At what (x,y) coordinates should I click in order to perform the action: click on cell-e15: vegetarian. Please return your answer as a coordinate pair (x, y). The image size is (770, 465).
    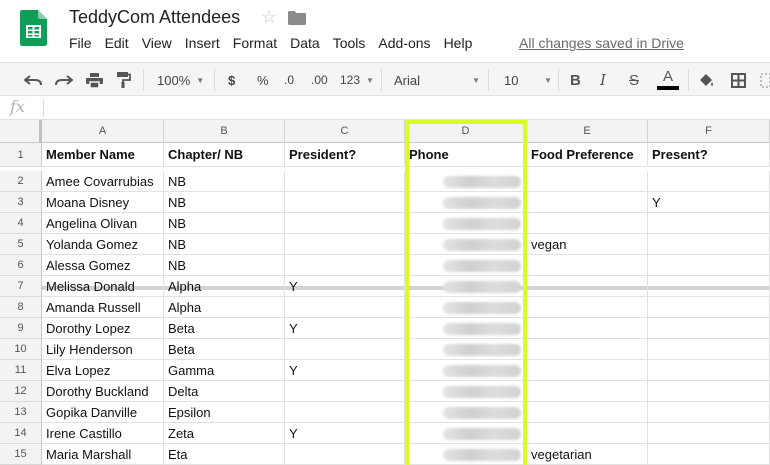
    Looking at the image, I should click on (587, 454).